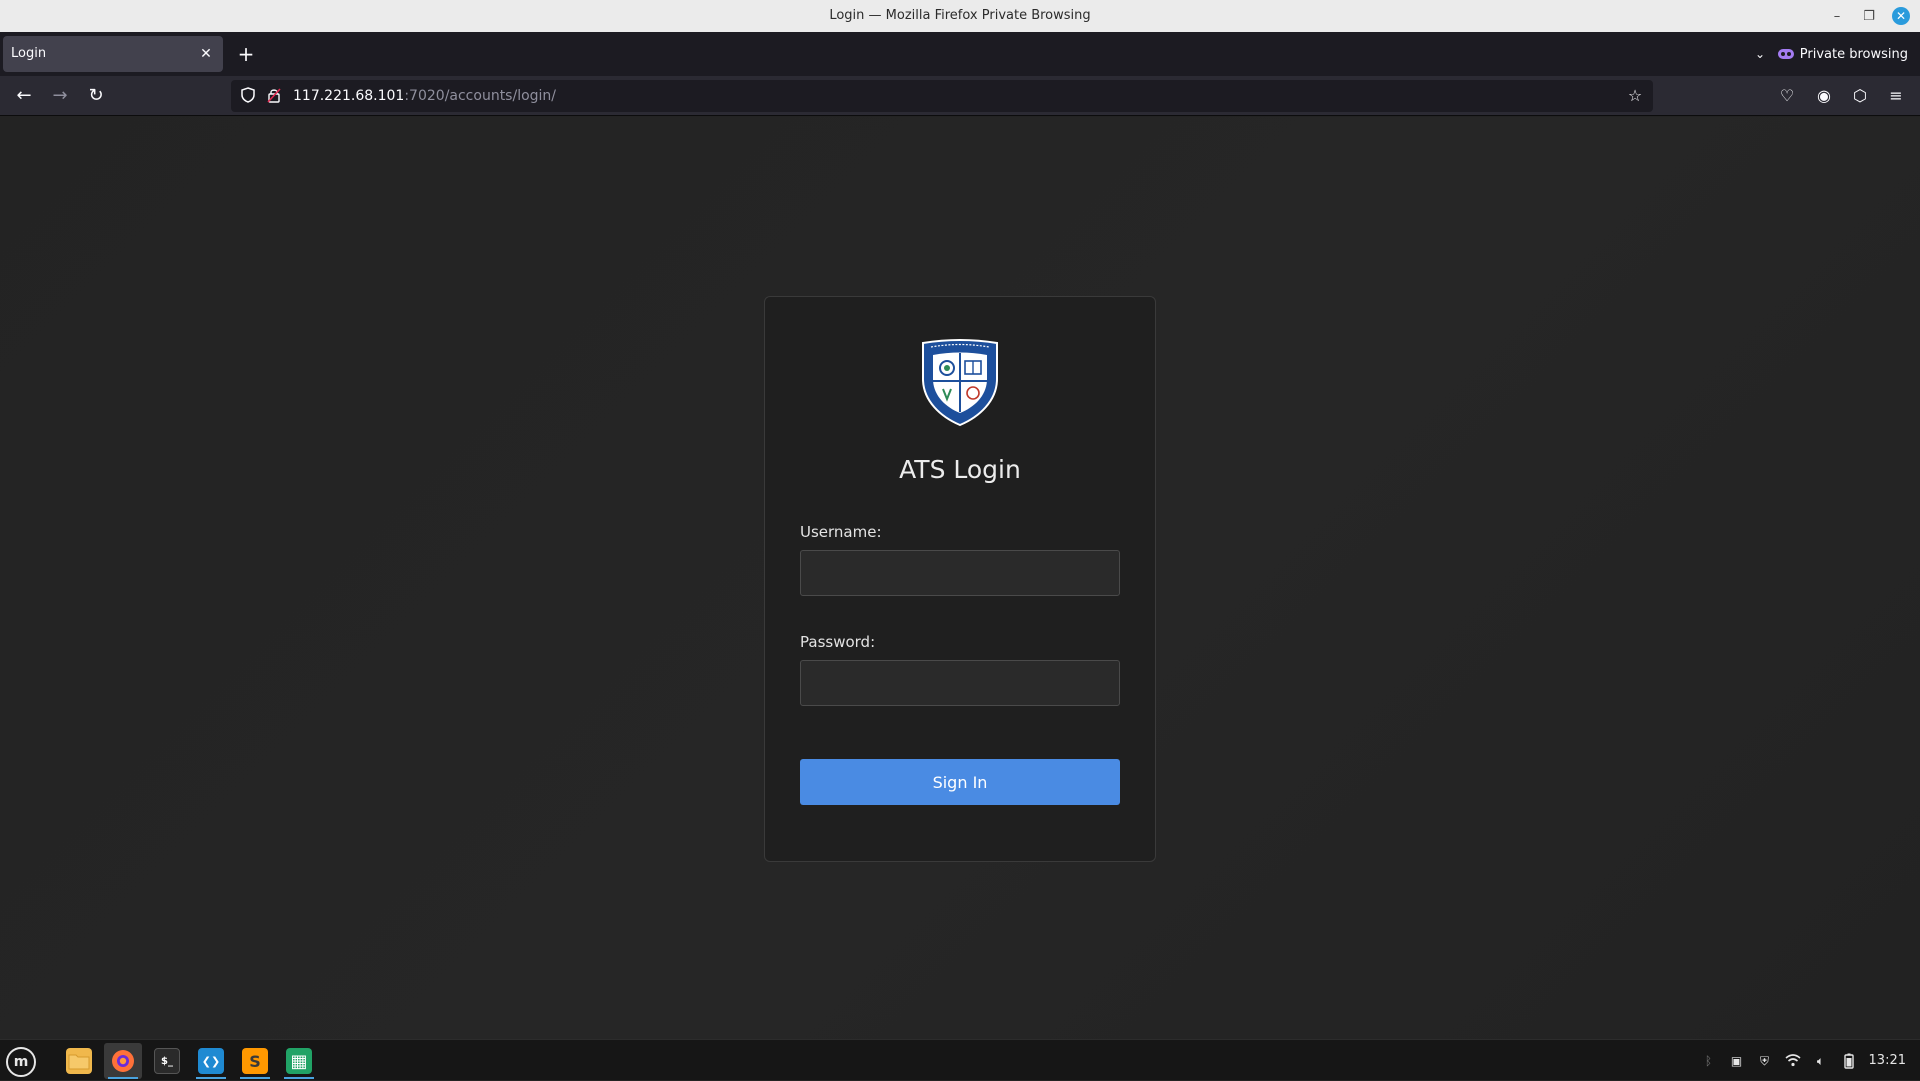  I want to click on clock: 13:21, so click(1887, 1060).